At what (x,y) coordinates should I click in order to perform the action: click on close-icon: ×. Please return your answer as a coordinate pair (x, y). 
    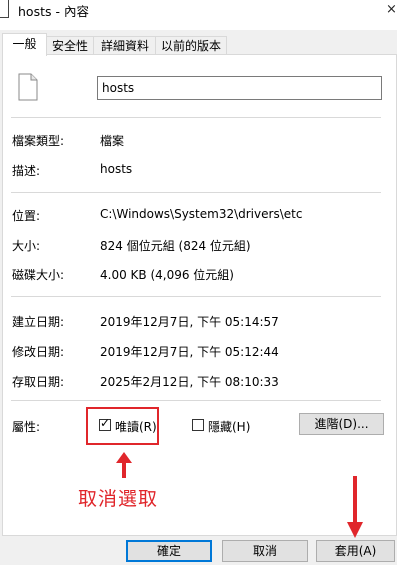
    Looking at the image, I should click on (391, 9).